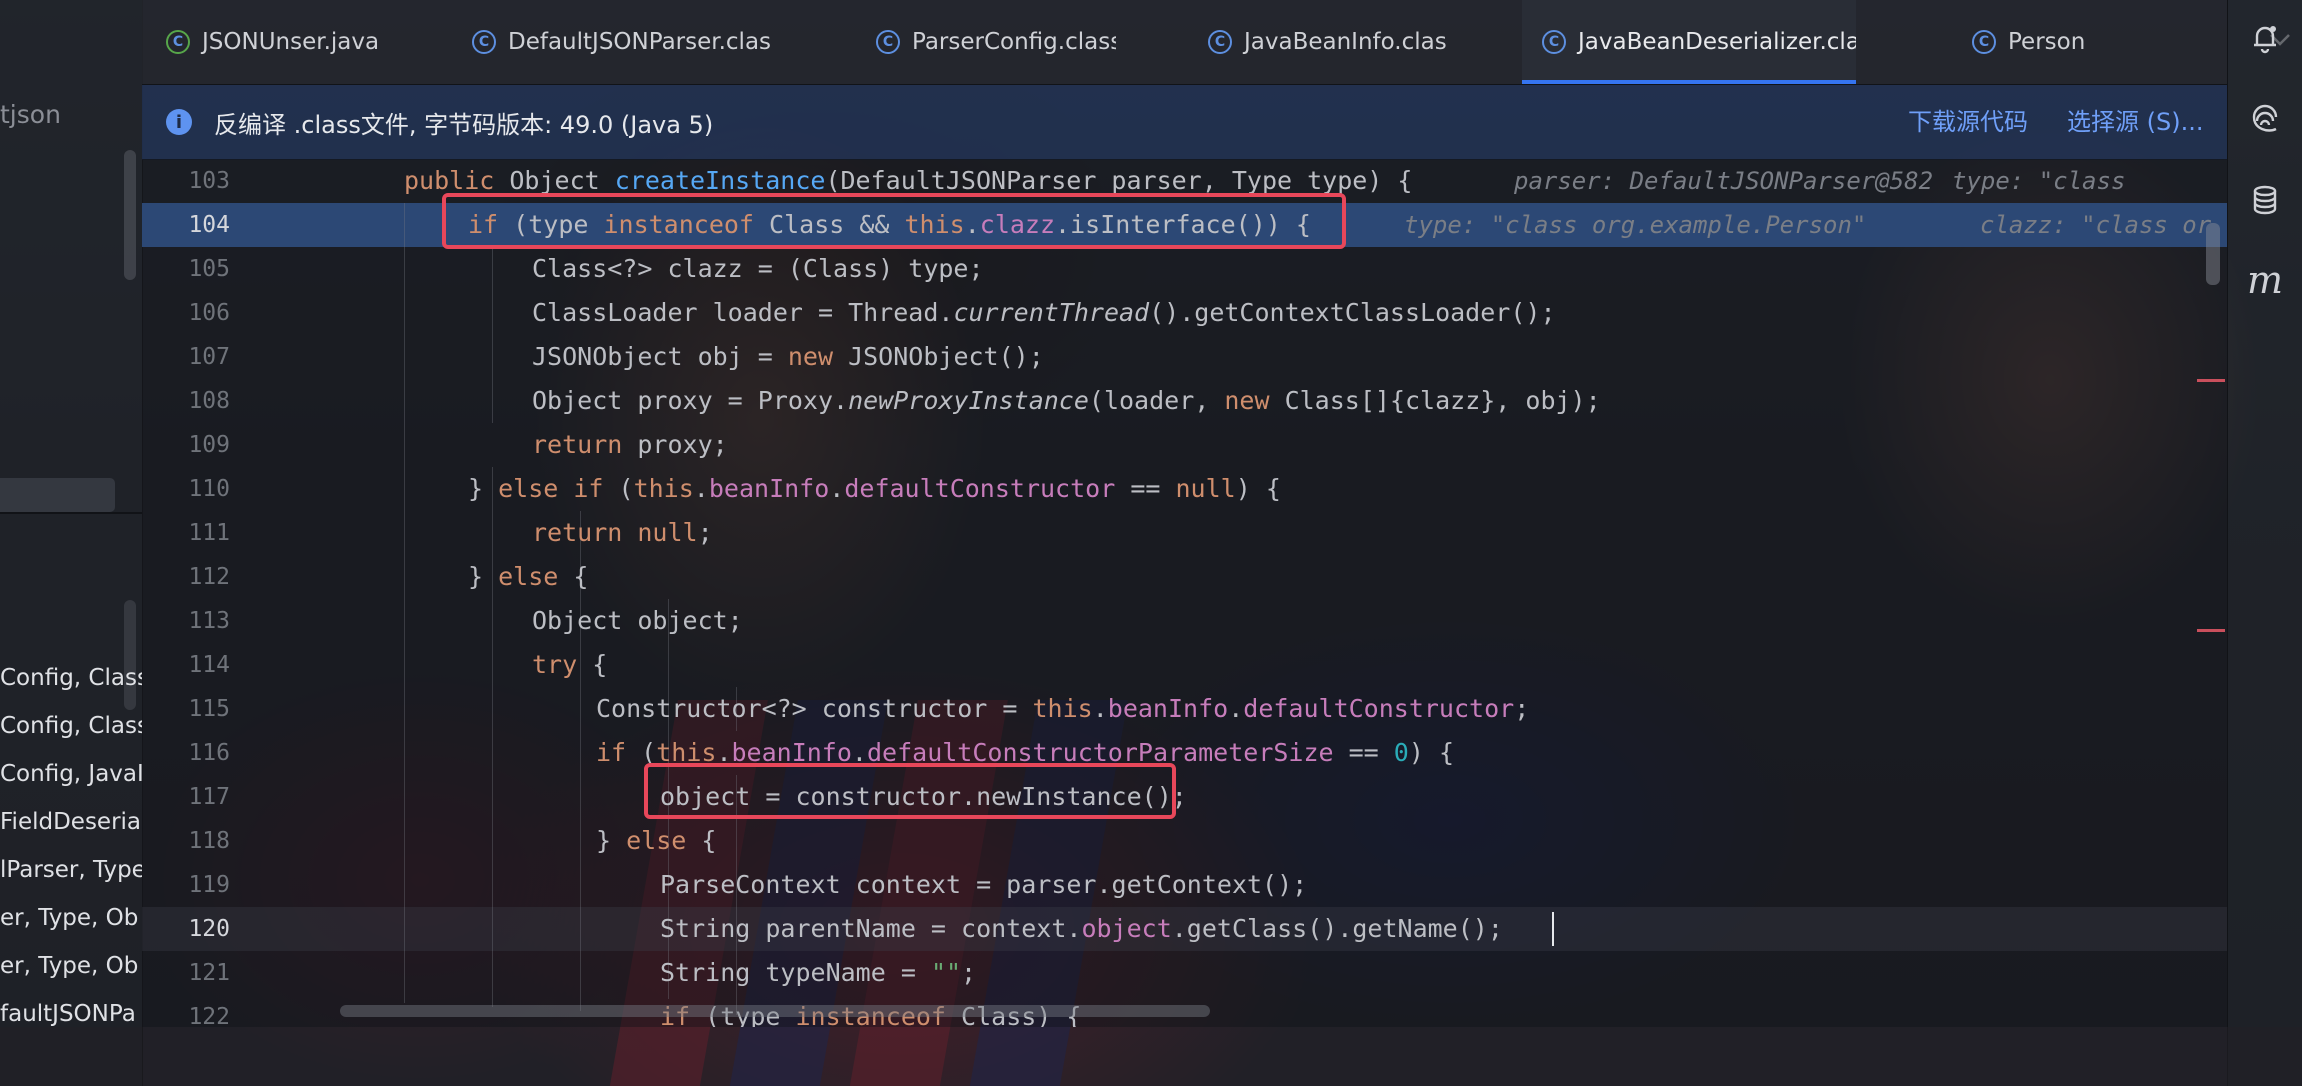  Describe the element at coordinates (2213, 254) in the screenshot. I see `vertical-scrollbar` at that location.